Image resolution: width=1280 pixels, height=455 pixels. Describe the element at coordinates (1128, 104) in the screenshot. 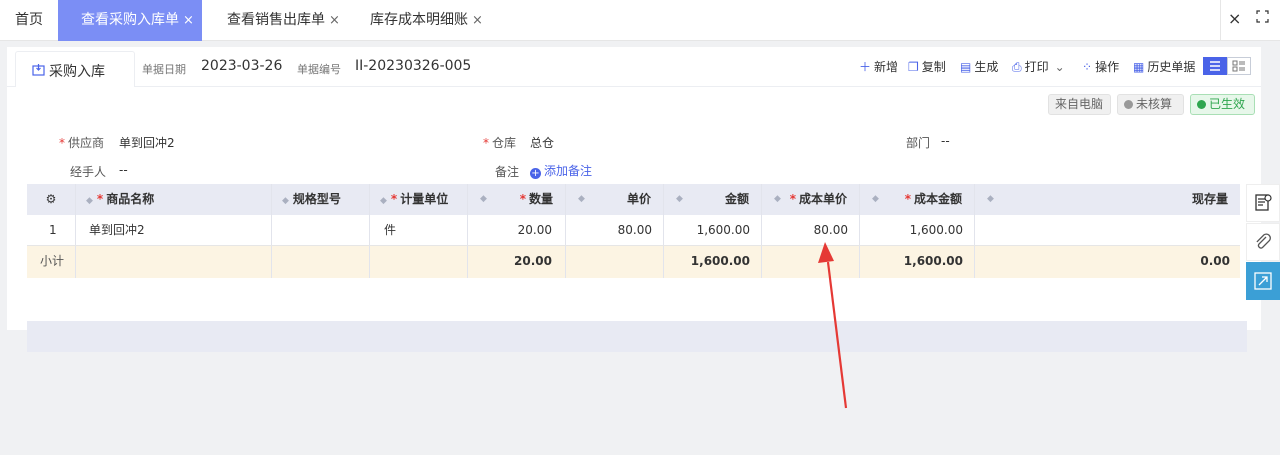

I see `status-dot-icon` at that location.